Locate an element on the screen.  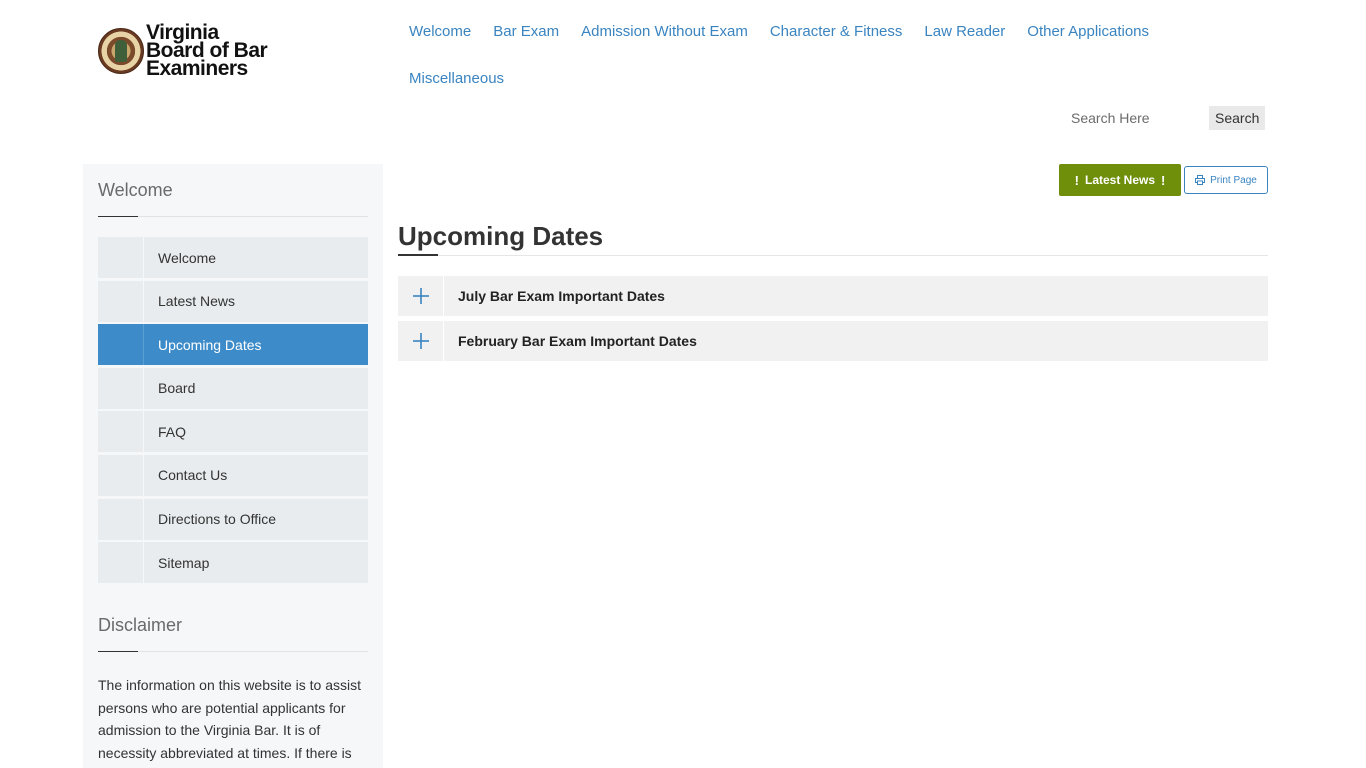
nav-miscellaneous: Miscellaneous is located at coordinates (456, 78).